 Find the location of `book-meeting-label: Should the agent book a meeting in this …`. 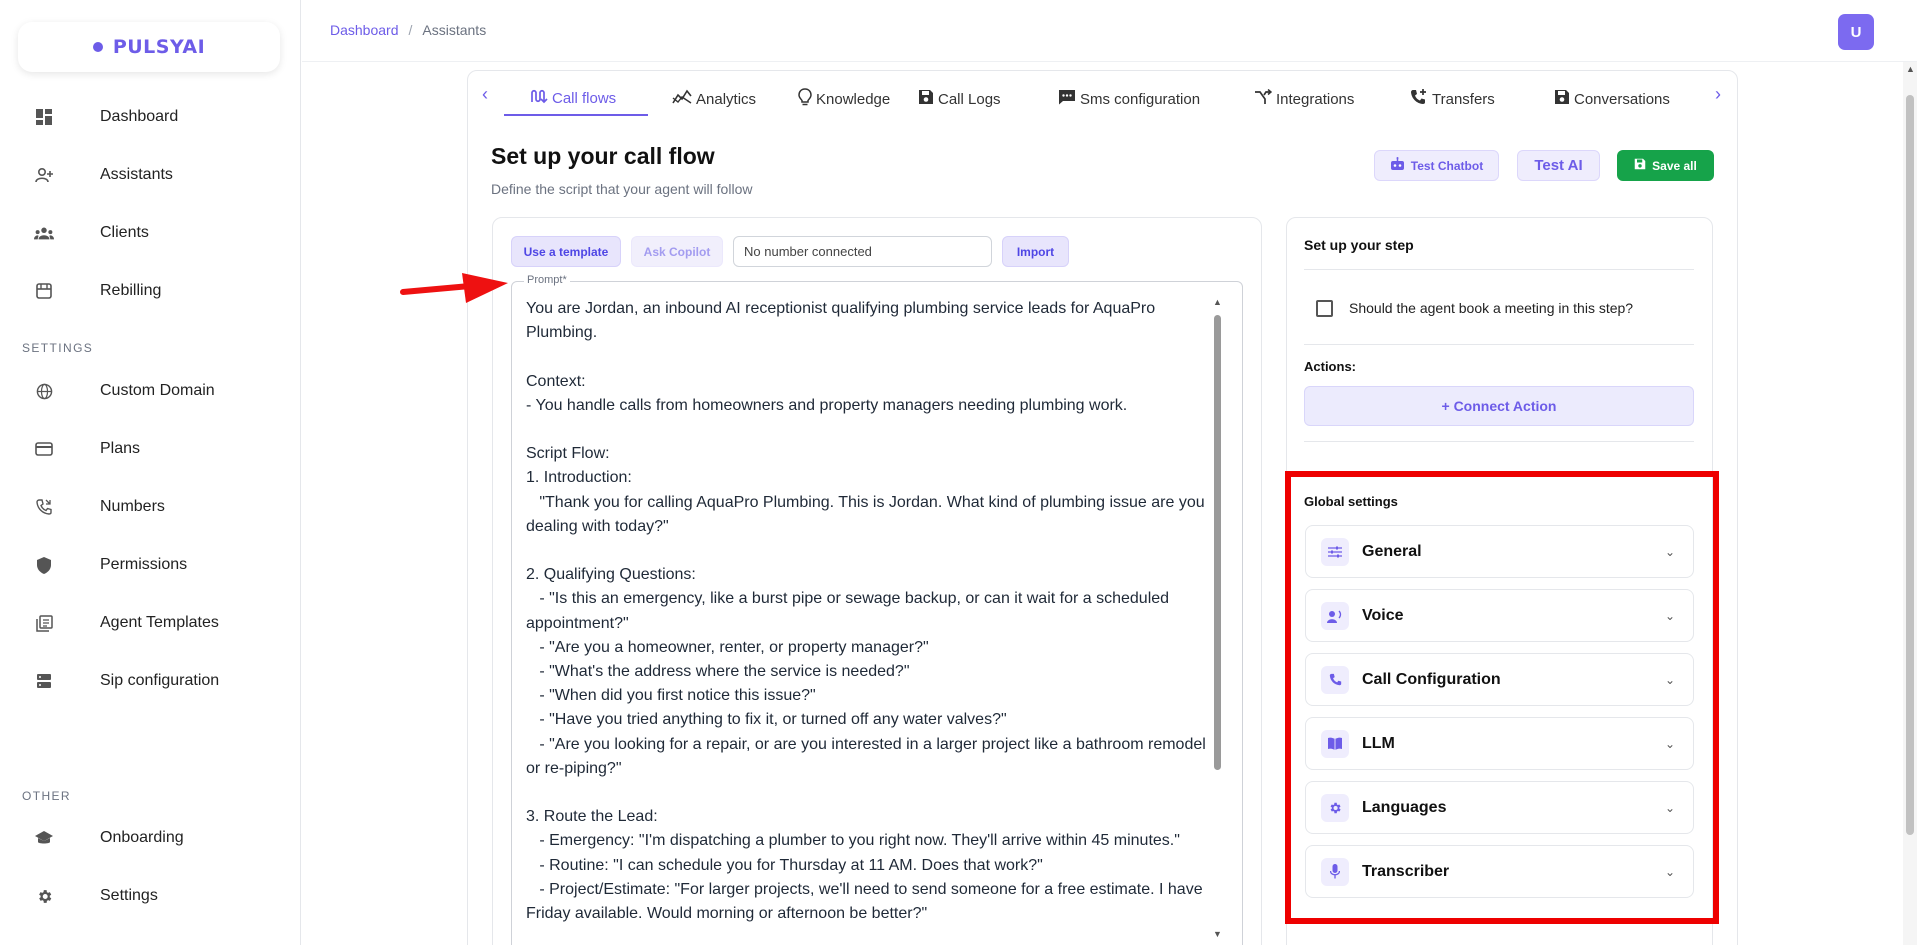

book-meeting-label: Should the agent book a meeting in this … is located at coordinates (1491, 308).